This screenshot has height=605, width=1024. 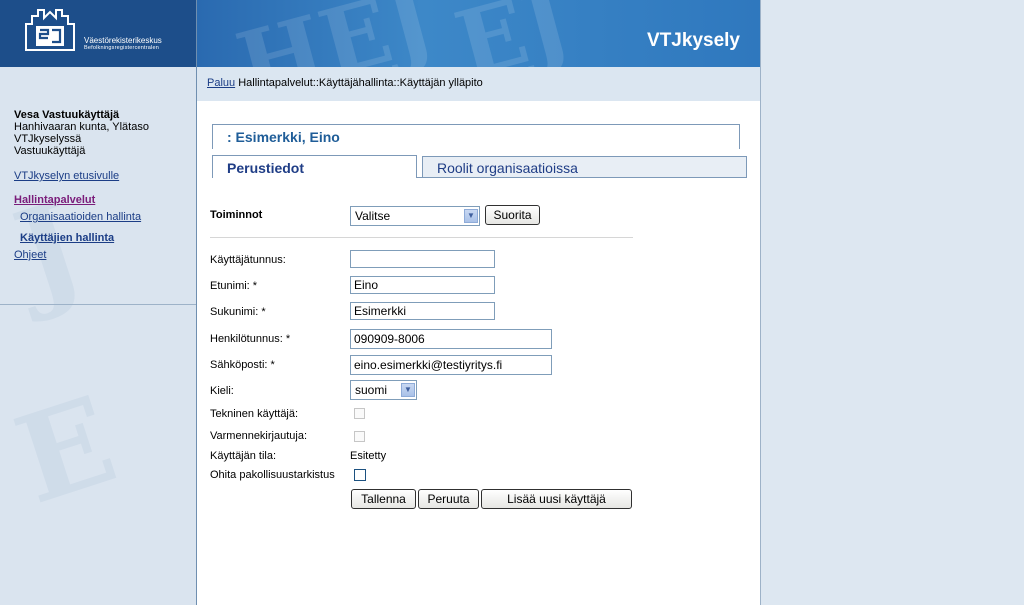 What do you see at coordinates (476, 136) in the screenshot?
I see `record-title-box: : Esimerkki, Eino` at bounding box center [476, 136].